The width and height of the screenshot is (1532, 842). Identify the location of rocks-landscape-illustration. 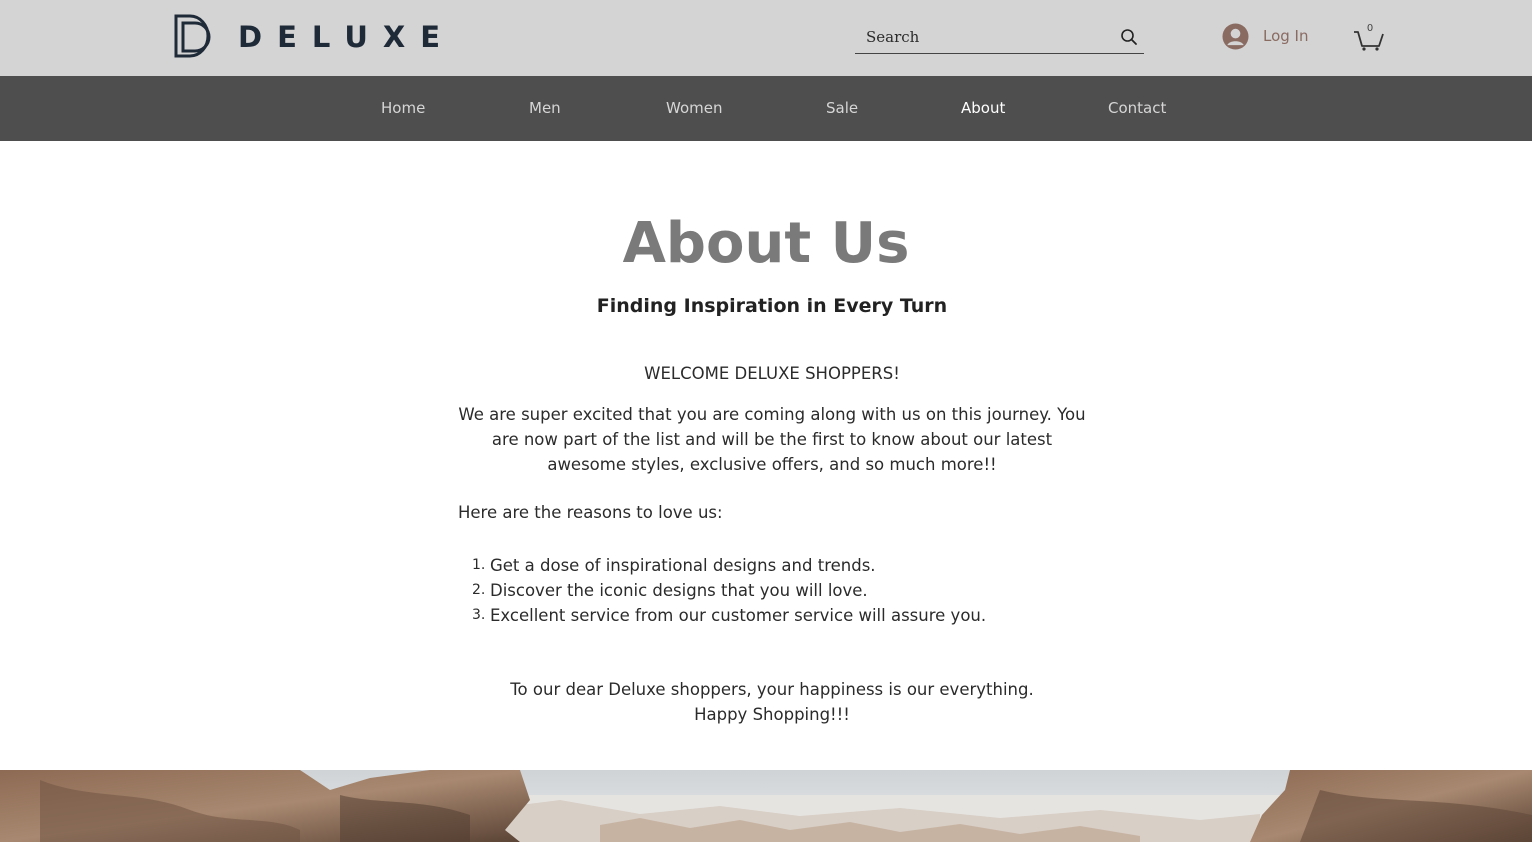
(766, 806).